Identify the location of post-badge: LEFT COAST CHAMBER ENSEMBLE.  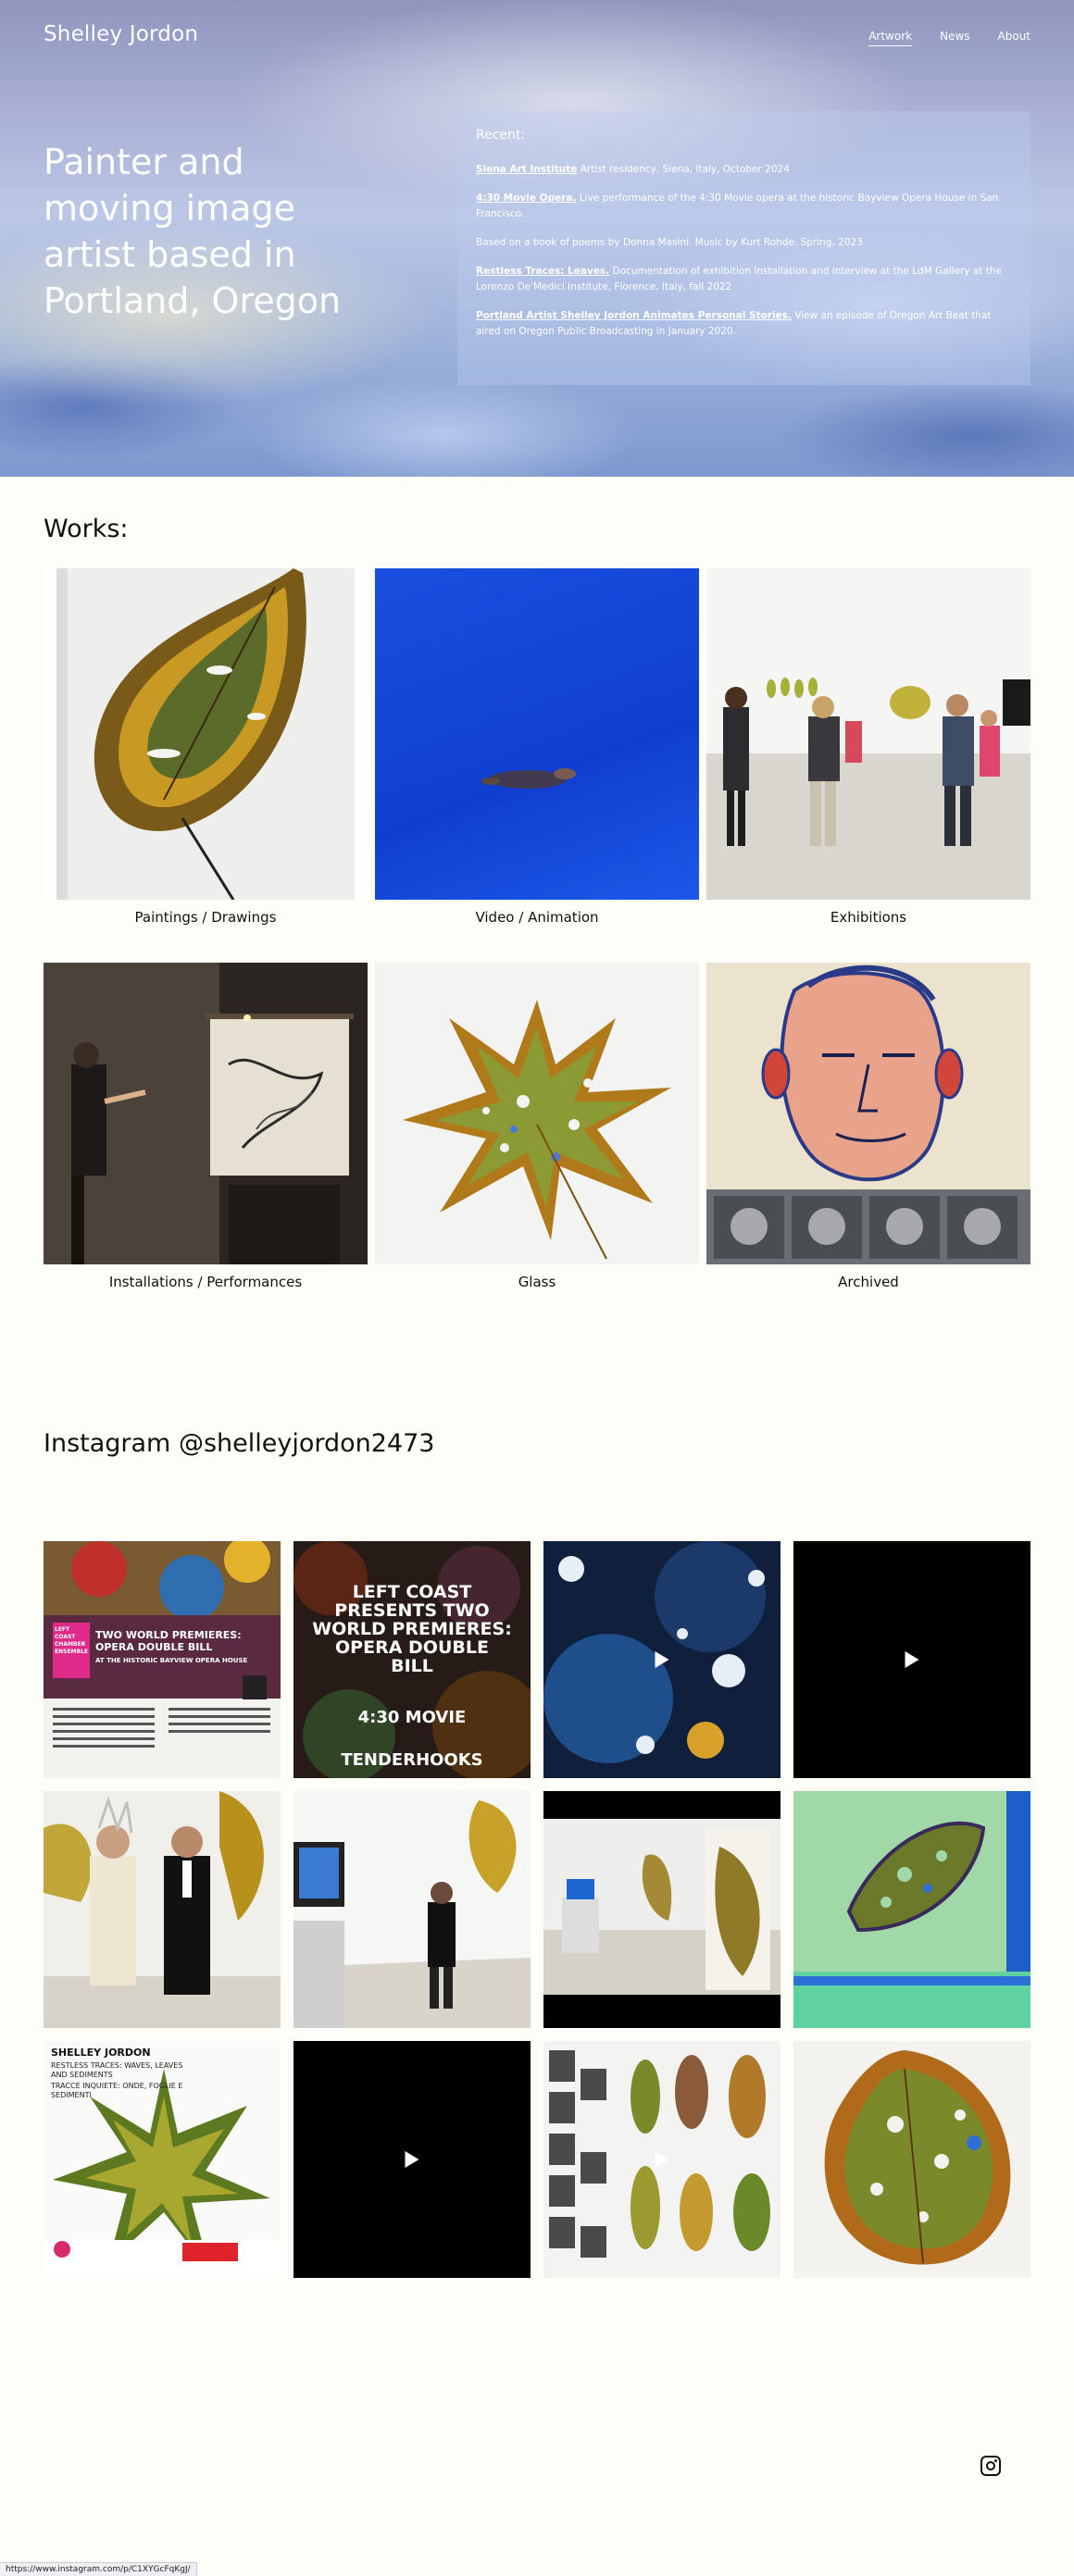
(72, 1640).